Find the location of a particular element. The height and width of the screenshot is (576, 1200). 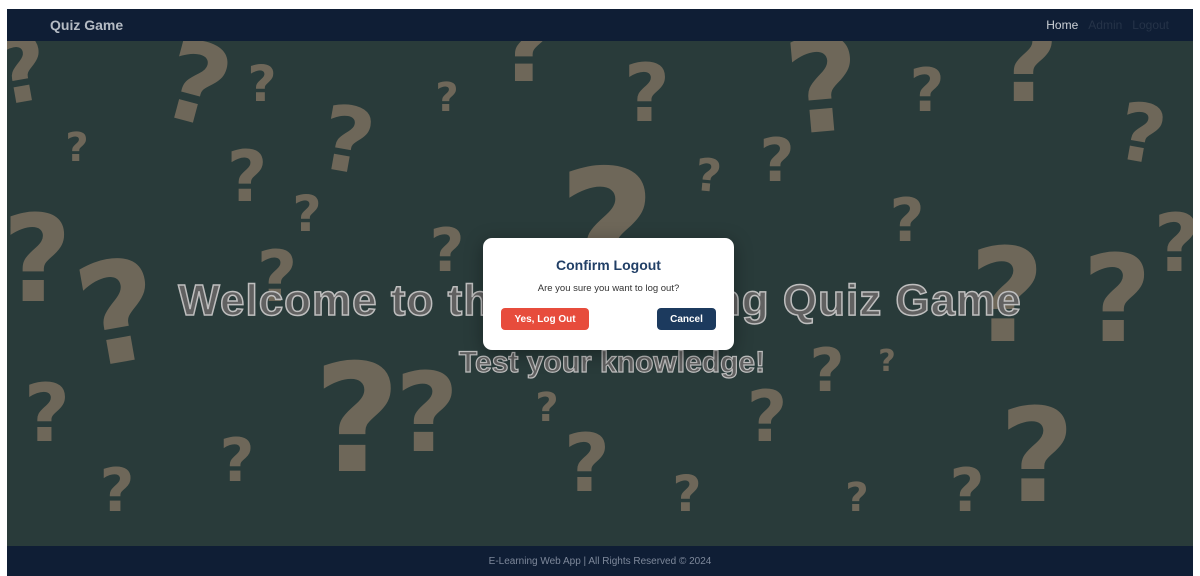

dialog-title: Confirm Logout is located at coordinates (608, 265).